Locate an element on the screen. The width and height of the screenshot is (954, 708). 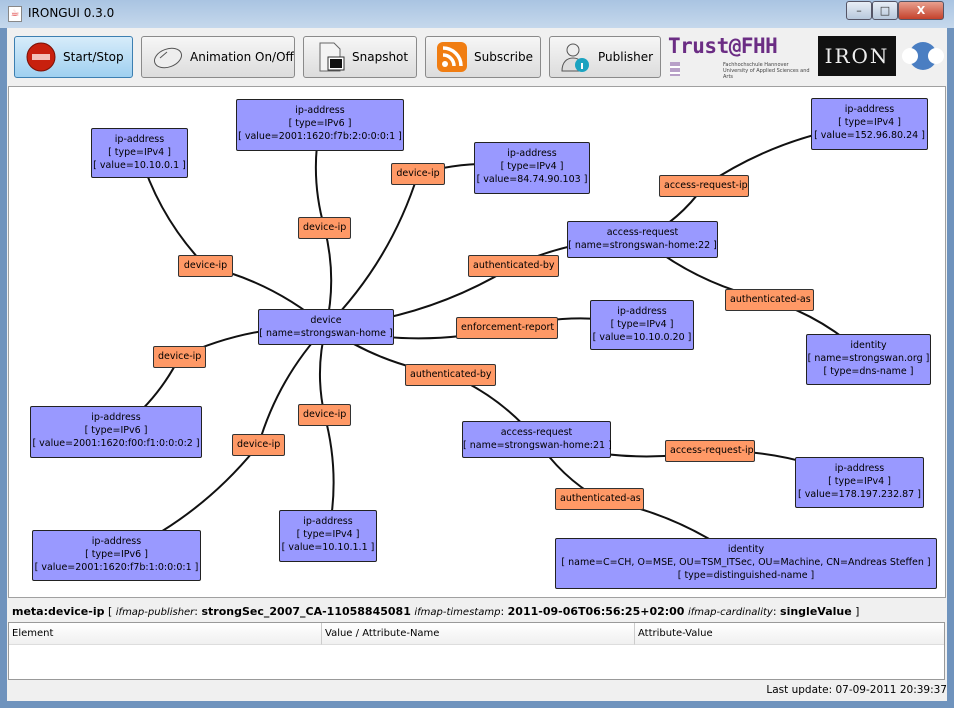
metadata-name: meta:device-ip is located at coordinates (58, 611).